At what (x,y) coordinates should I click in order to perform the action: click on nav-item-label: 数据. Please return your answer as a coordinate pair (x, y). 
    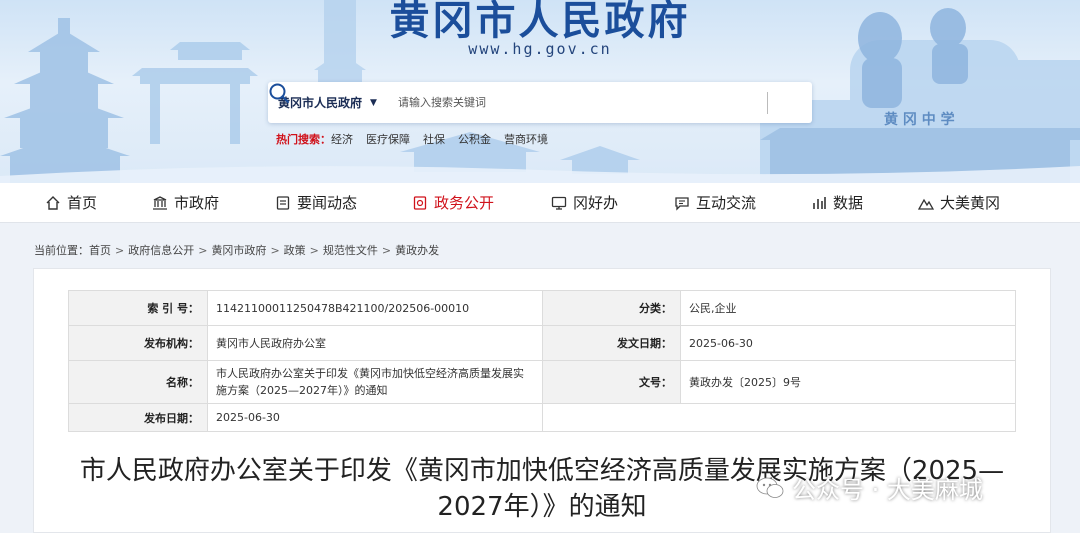
    Looking at the image, I should click on (848, 203).